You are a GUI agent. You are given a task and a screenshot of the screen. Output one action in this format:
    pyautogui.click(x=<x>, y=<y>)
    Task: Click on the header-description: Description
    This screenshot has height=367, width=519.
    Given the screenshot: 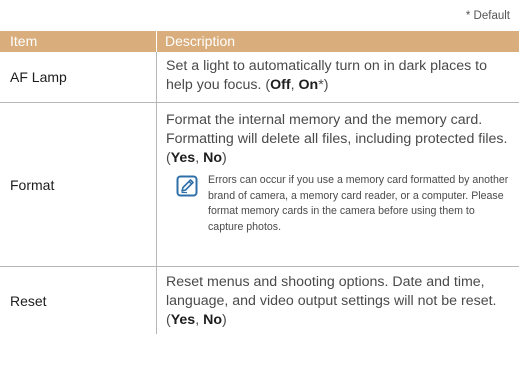 What is the action you would take?
    pyautogui.click(x=200, y=41)
    